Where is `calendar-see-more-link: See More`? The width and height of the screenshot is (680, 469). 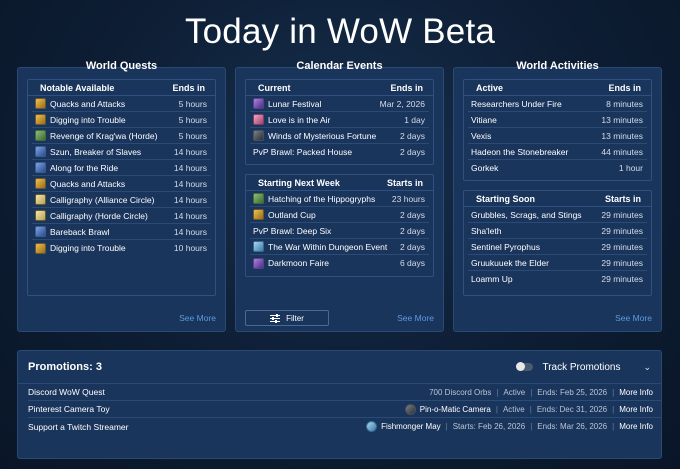 calendar-see-more-link: See More is located at coordinates (415, 318).